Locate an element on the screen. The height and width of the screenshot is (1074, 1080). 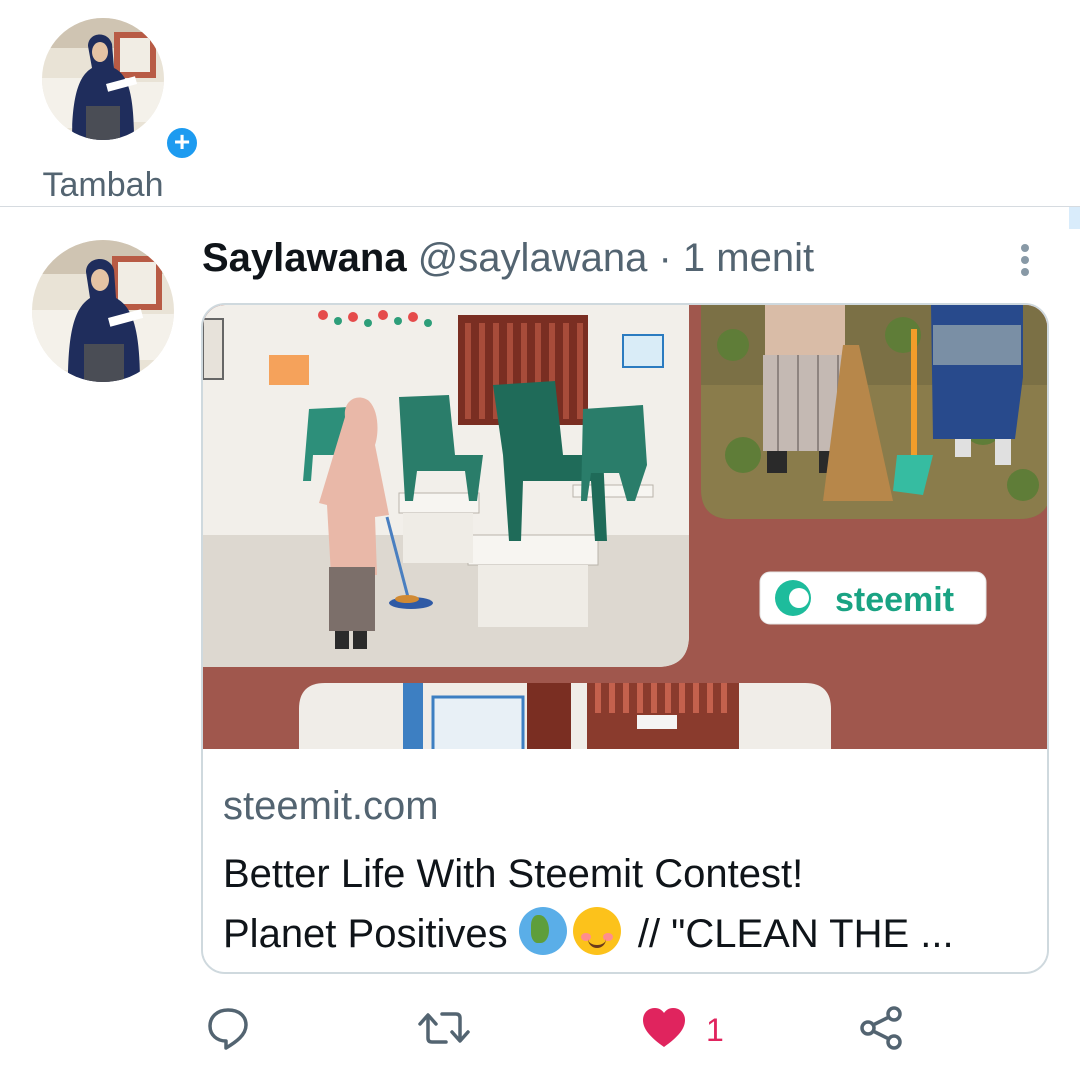
heart-icon is located at coordinates (664, 1027).